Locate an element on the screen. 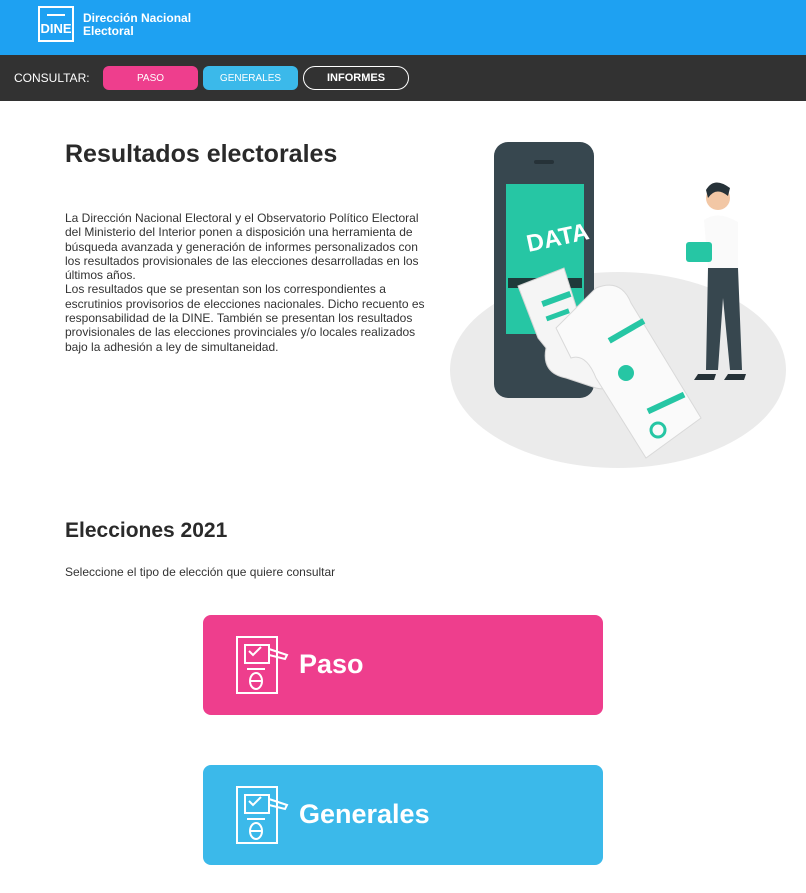 This screenshot has height=893, width=806. nav-generales-button: GENERALES is located at coordinates (250, 78).